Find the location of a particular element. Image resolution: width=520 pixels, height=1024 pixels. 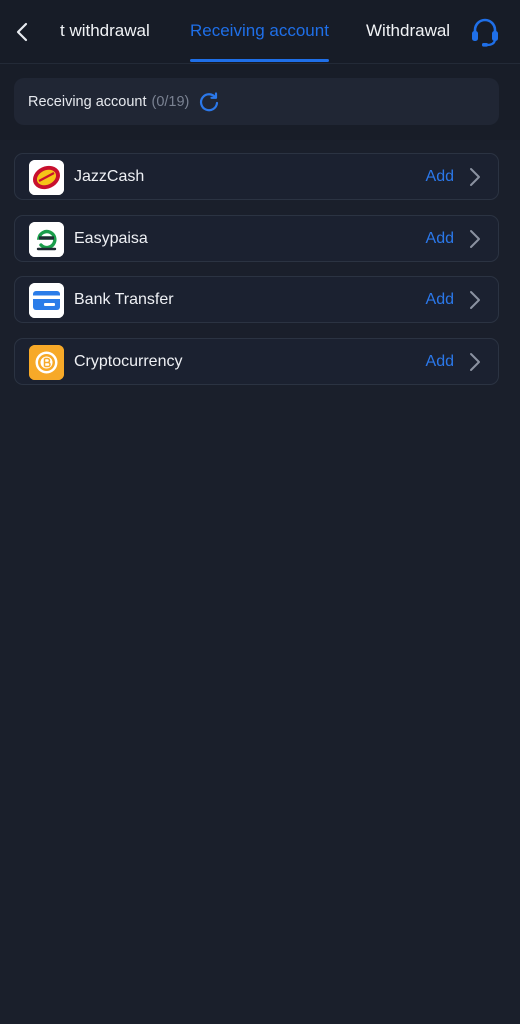

receiving-account-summary: Receiving account (0/19) is located at coordinates (256, 101).